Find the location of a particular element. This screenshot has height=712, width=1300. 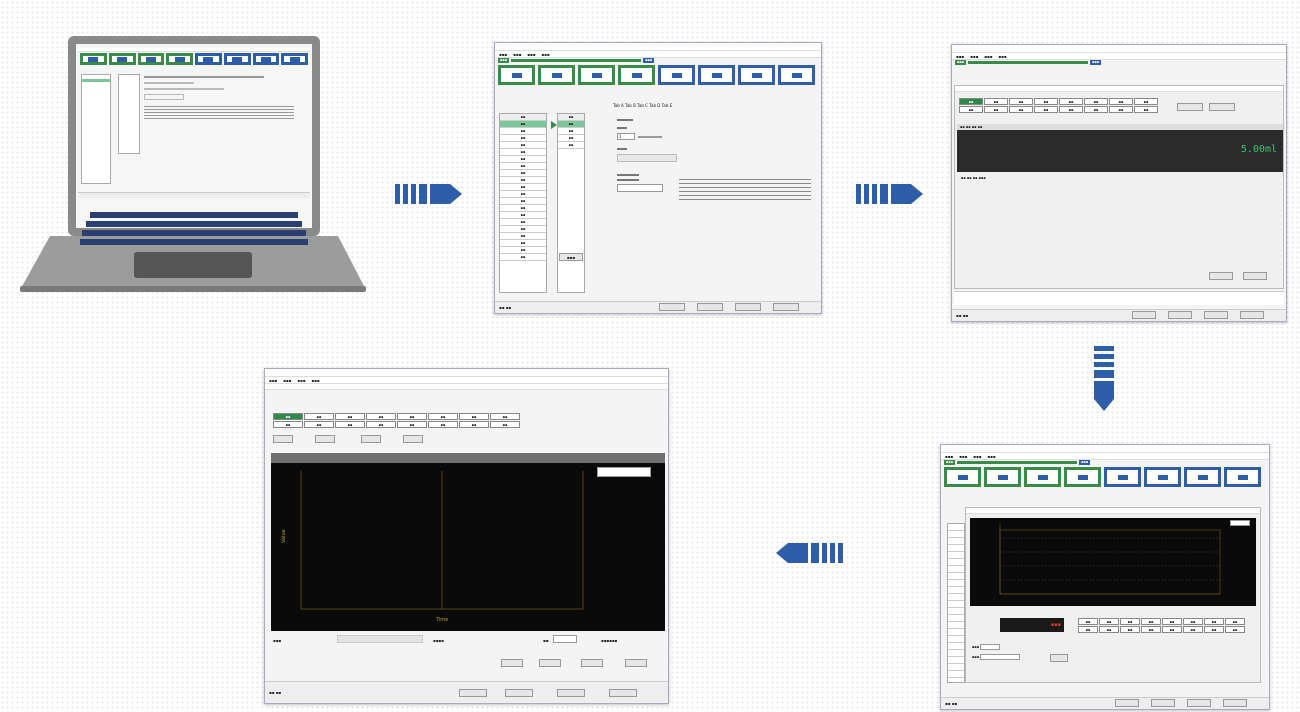

p4-channel-grid: ▪▪ ▪▪ ▪▪ ▪▪ ▪▪ ▪▪ ▪▪ ▪▪ ▪▪ ▪▪ ▪▪ ▪▪ ▪▪ ▪▪ ▪▪ ▪▪ is located at coordinates (1161, 625).